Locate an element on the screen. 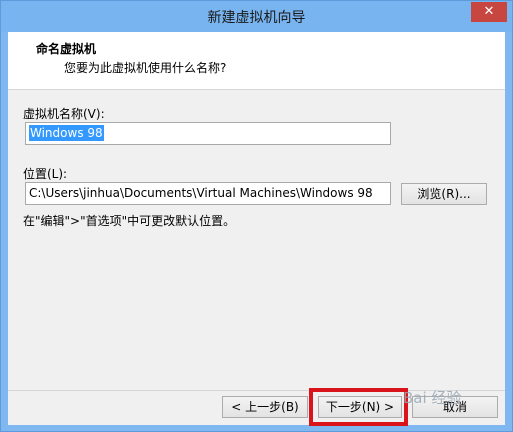 The width and height of the screenshot is (513, 432). page-title: 命名虚拟机 is located at coordinates (66, 49).